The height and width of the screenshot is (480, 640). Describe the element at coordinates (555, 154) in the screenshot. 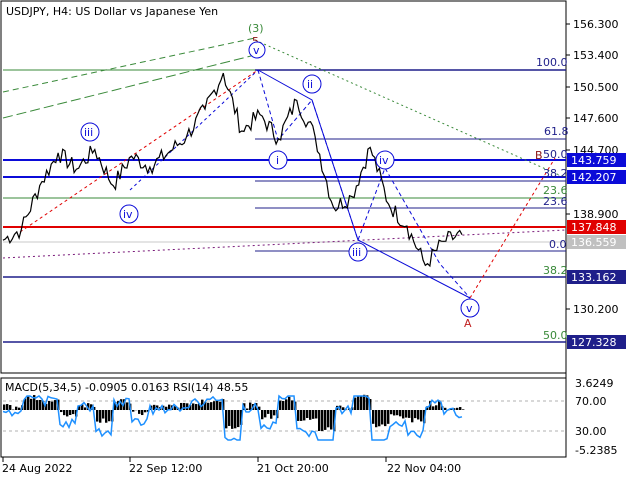

I see `fib-50: 50.0` at that location.